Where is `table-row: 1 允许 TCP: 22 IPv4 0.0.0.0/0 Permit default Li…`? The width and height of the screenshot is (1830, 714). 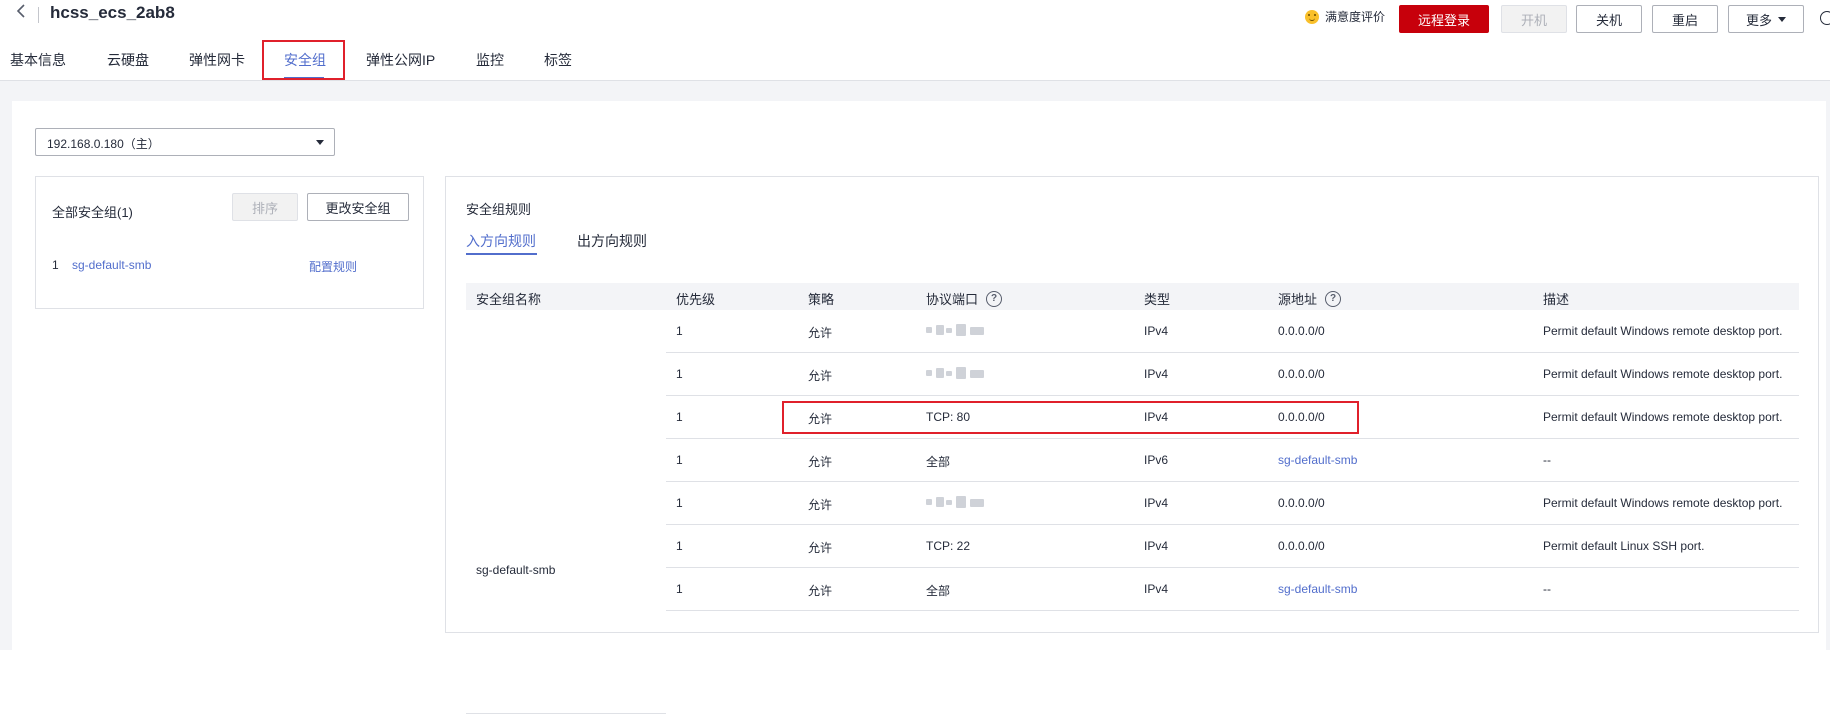 table-row: 1 允许 TCP: 22 IPv4 0.0.0.0/0 Permit default Li… is located at coordinates (1232, 546).